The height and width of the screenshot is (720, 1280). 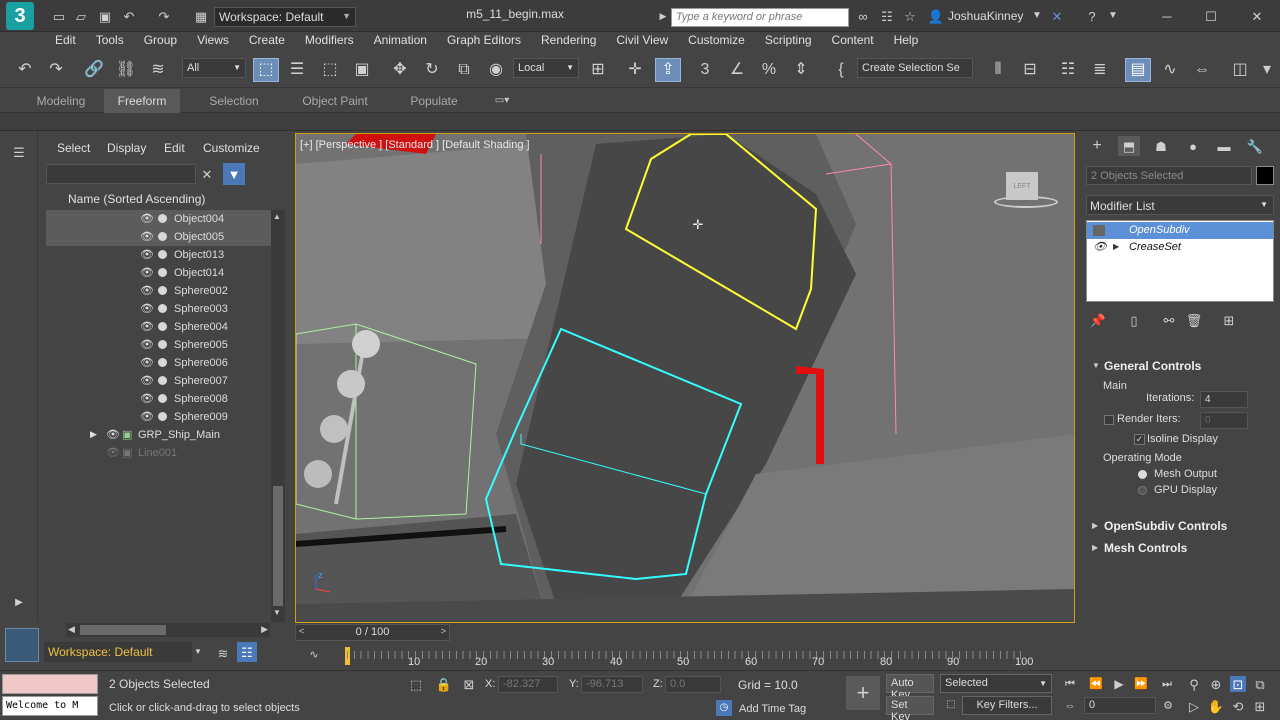 What do you see at coordinates (772, 709) in the screenshot?
I see `add-time-tag-button: Add Time Tag` at bounding box center [772, 709].